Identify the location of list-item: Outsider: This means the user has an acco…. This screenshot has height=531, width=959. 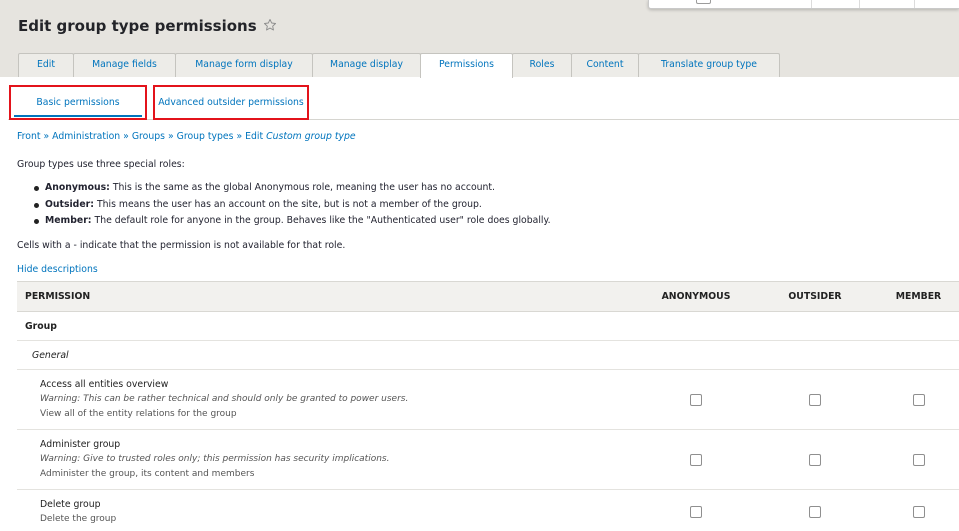
(275, 205).